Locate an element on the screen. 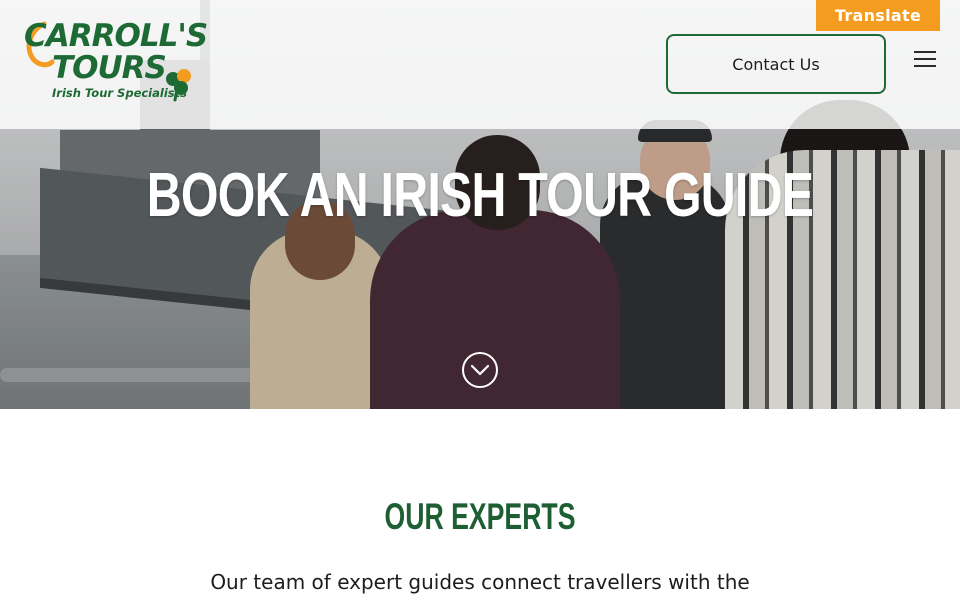 The height and width of the screenshot is (600, 960). translate-button: Translate is located at coordinates (878, 15).